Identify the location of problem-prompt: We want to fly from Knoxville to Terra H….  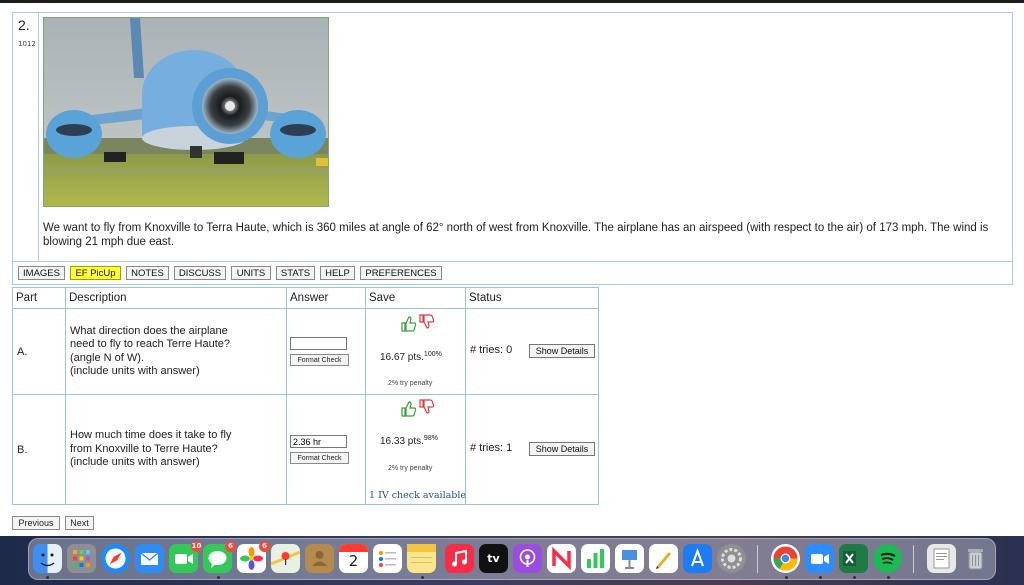
(516, 235).